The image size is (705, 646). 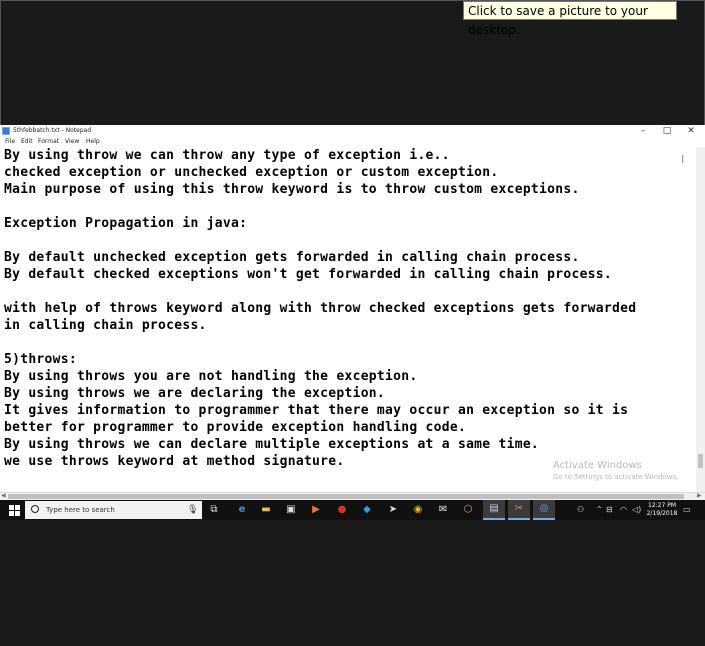 I want to click on browser-app-icon: ◎, so click(x=544, y=508).